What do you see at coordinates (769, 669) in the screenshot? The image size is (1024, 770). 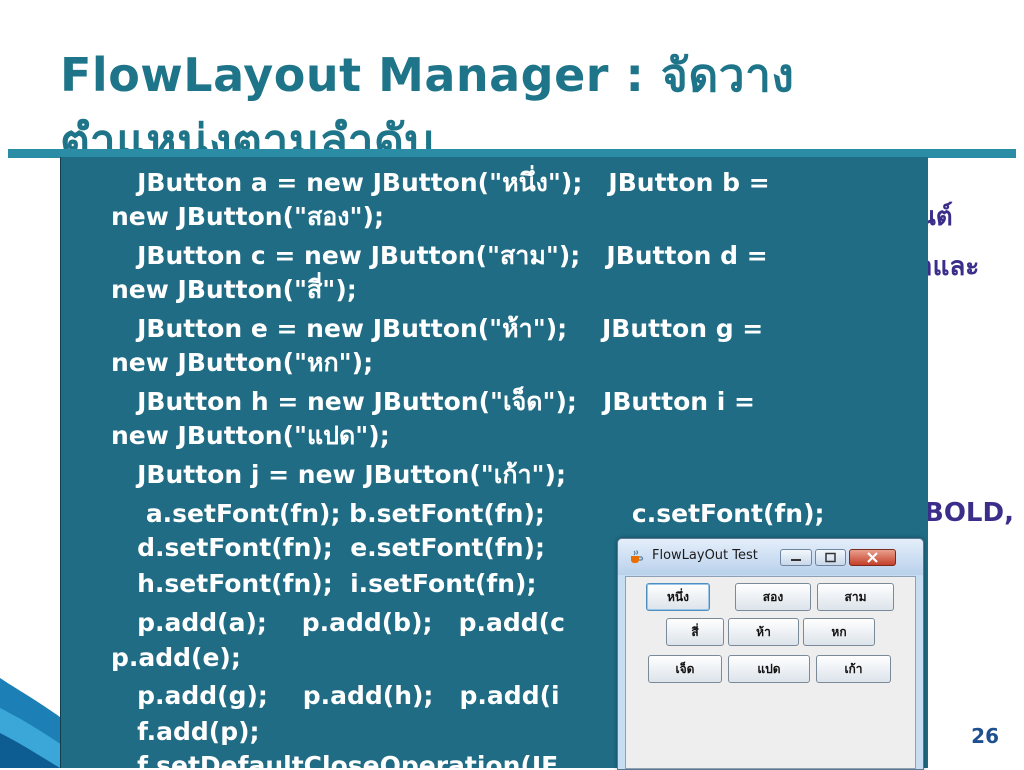 I see `button-8: แปด` at bounding box center [769, 669].